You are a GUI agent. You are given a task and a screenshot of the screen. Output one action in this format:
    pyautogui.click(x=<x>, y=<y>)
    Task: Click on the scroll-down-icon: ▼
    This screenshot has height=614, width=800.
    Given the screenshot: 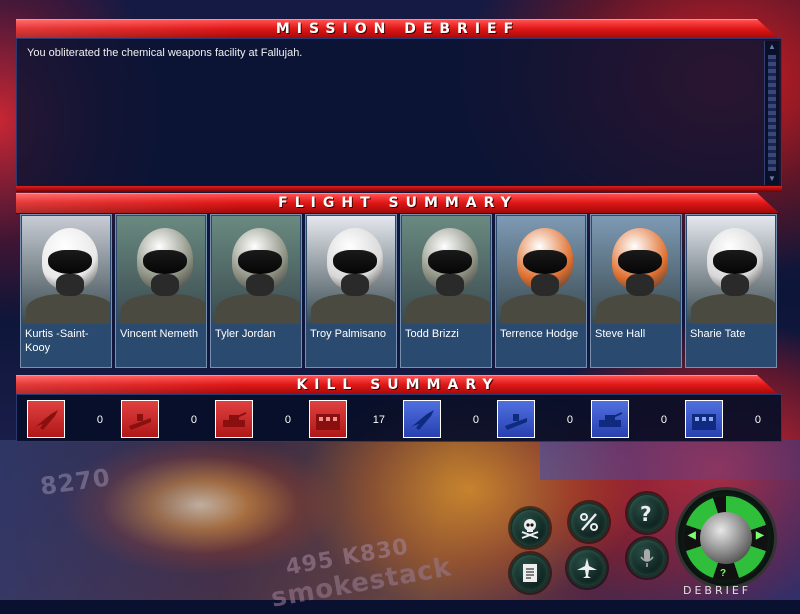 What is the action you would take?
    pyautogui.click(x=772, y=179)
    